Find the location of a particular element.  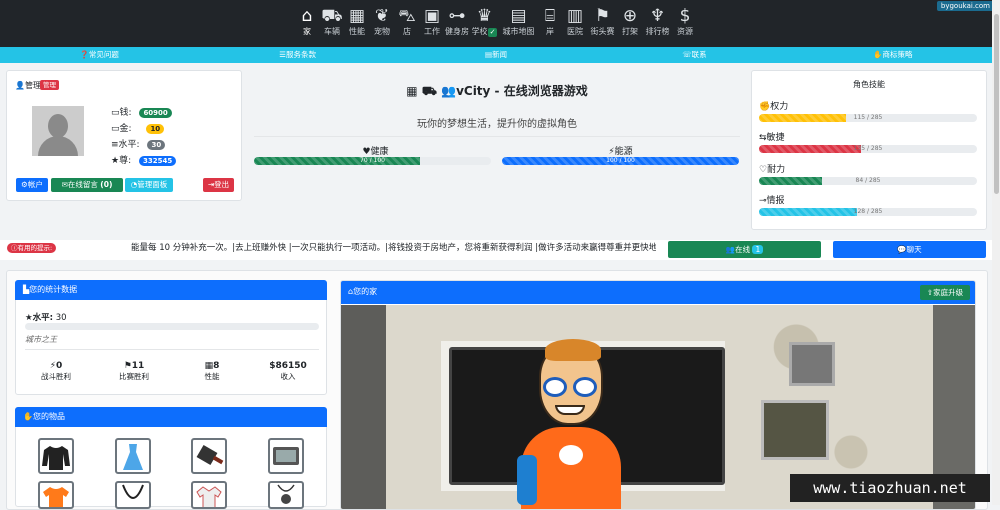

skill-bar-agility: 135 / 285 is located at coordinates (868, 149).